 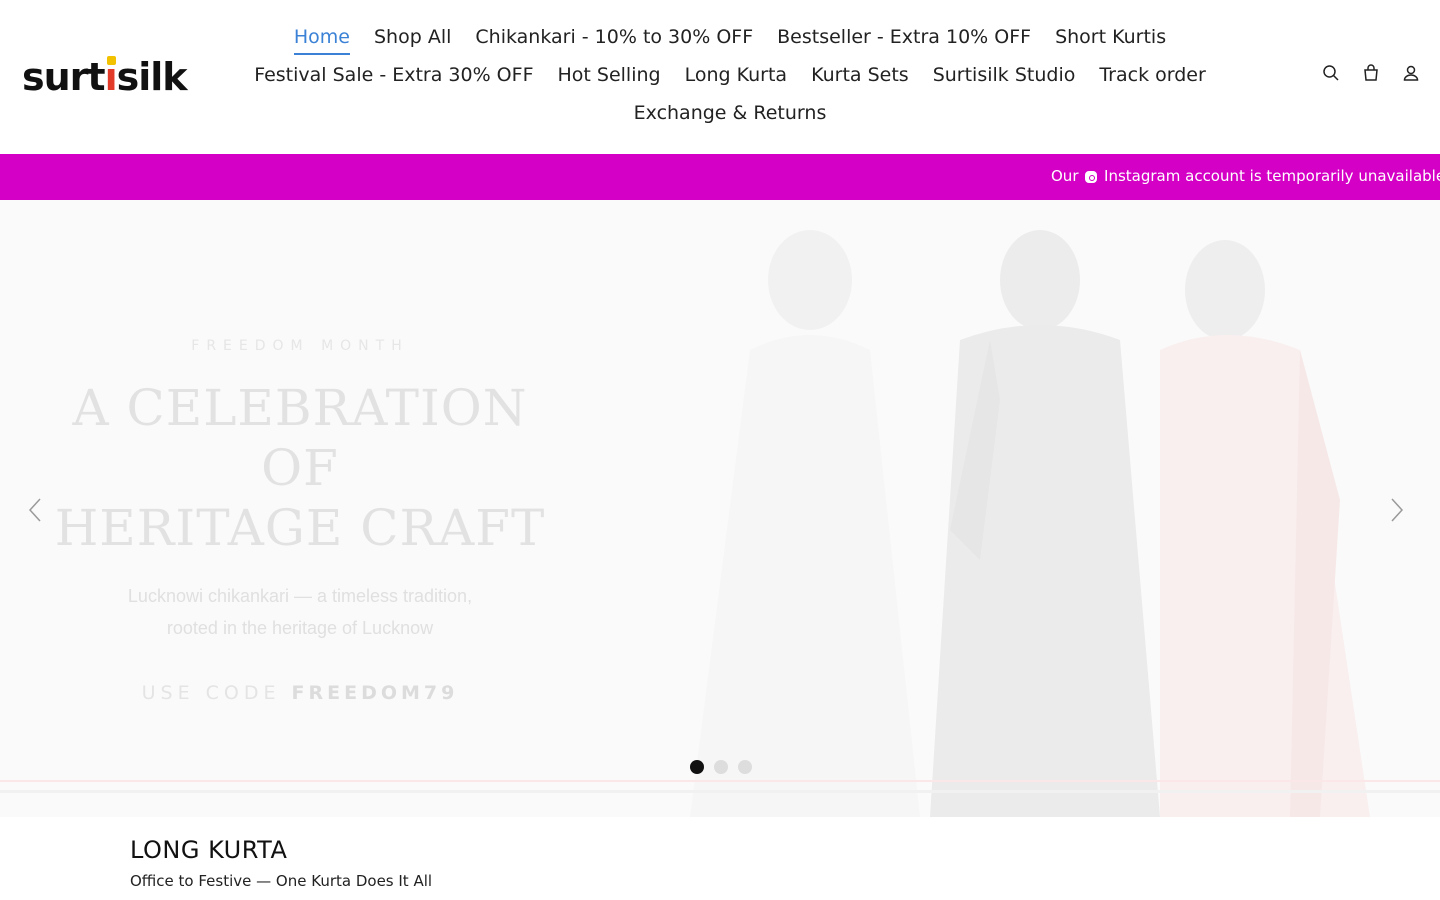 What do you see at coordinates (300, 628) in the screenshot?
I see `hero-subcopy-line-2: rooted in the heritage of Lucknow` at bounding box center [300, 628].